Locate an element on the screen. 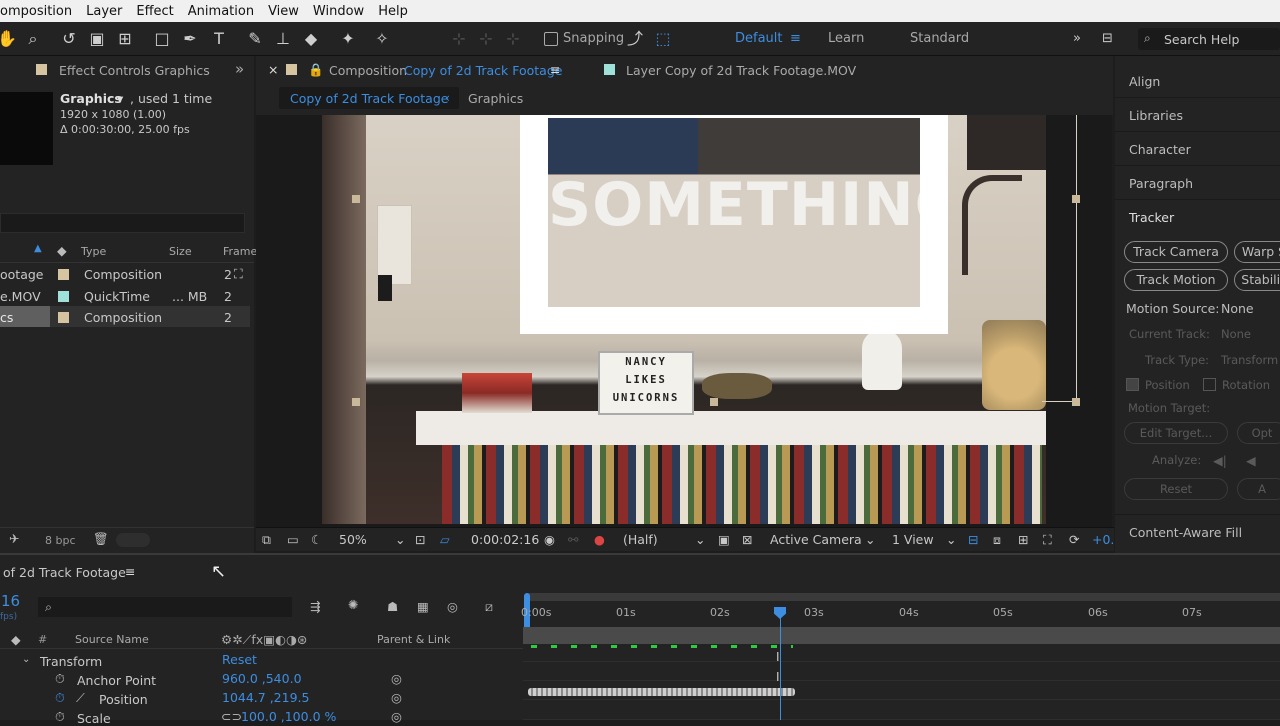 The image size is (1280, 726). sort-icon: ▲ is located at coordinates (38, 248).